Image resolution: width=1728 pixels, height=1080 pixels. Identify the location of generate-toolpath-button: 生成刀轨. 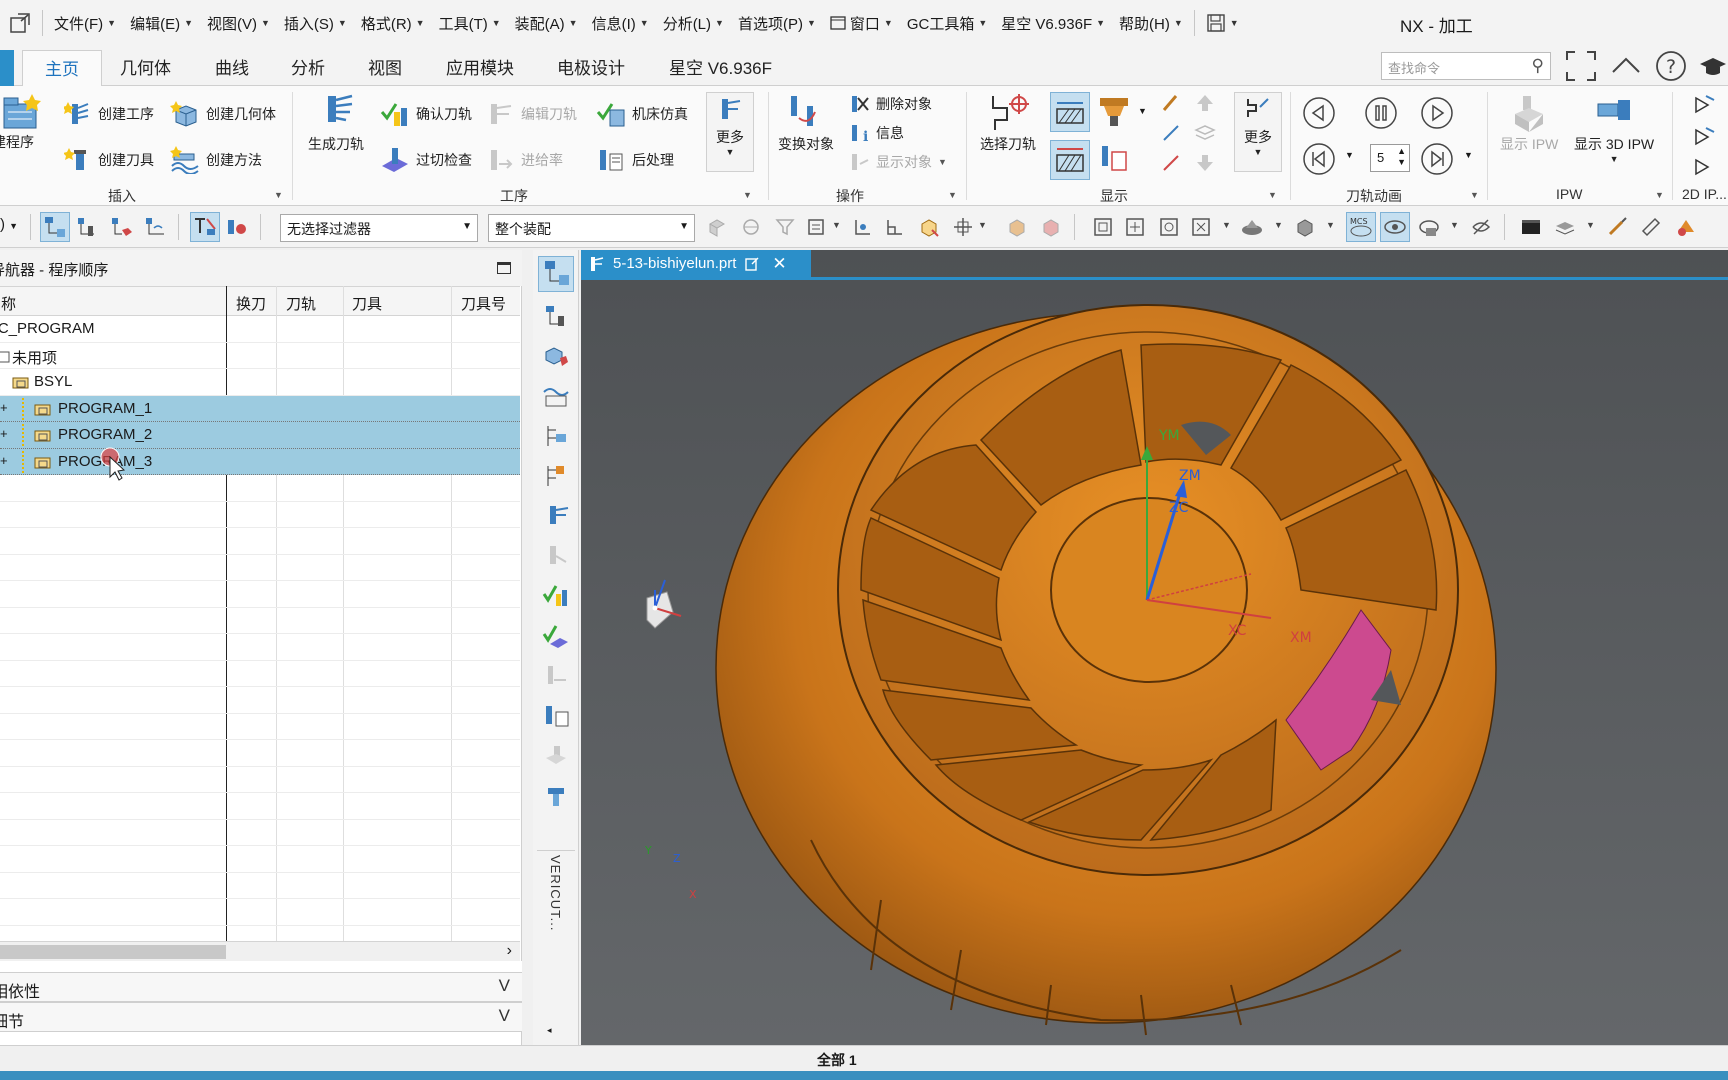
(336, 123).